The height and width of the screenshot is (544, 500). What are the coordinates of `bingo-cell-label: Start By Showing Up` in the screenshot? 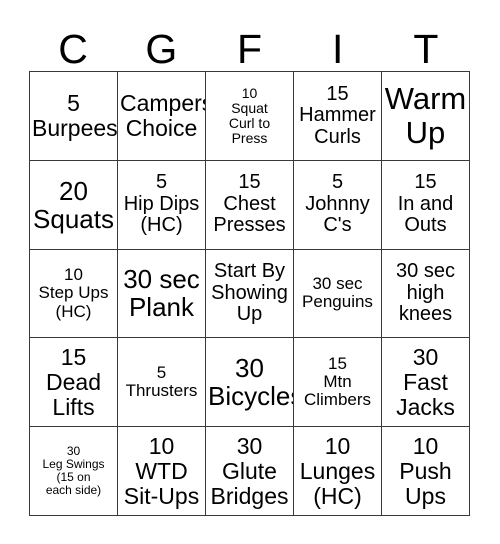 It's located at (249, 293).